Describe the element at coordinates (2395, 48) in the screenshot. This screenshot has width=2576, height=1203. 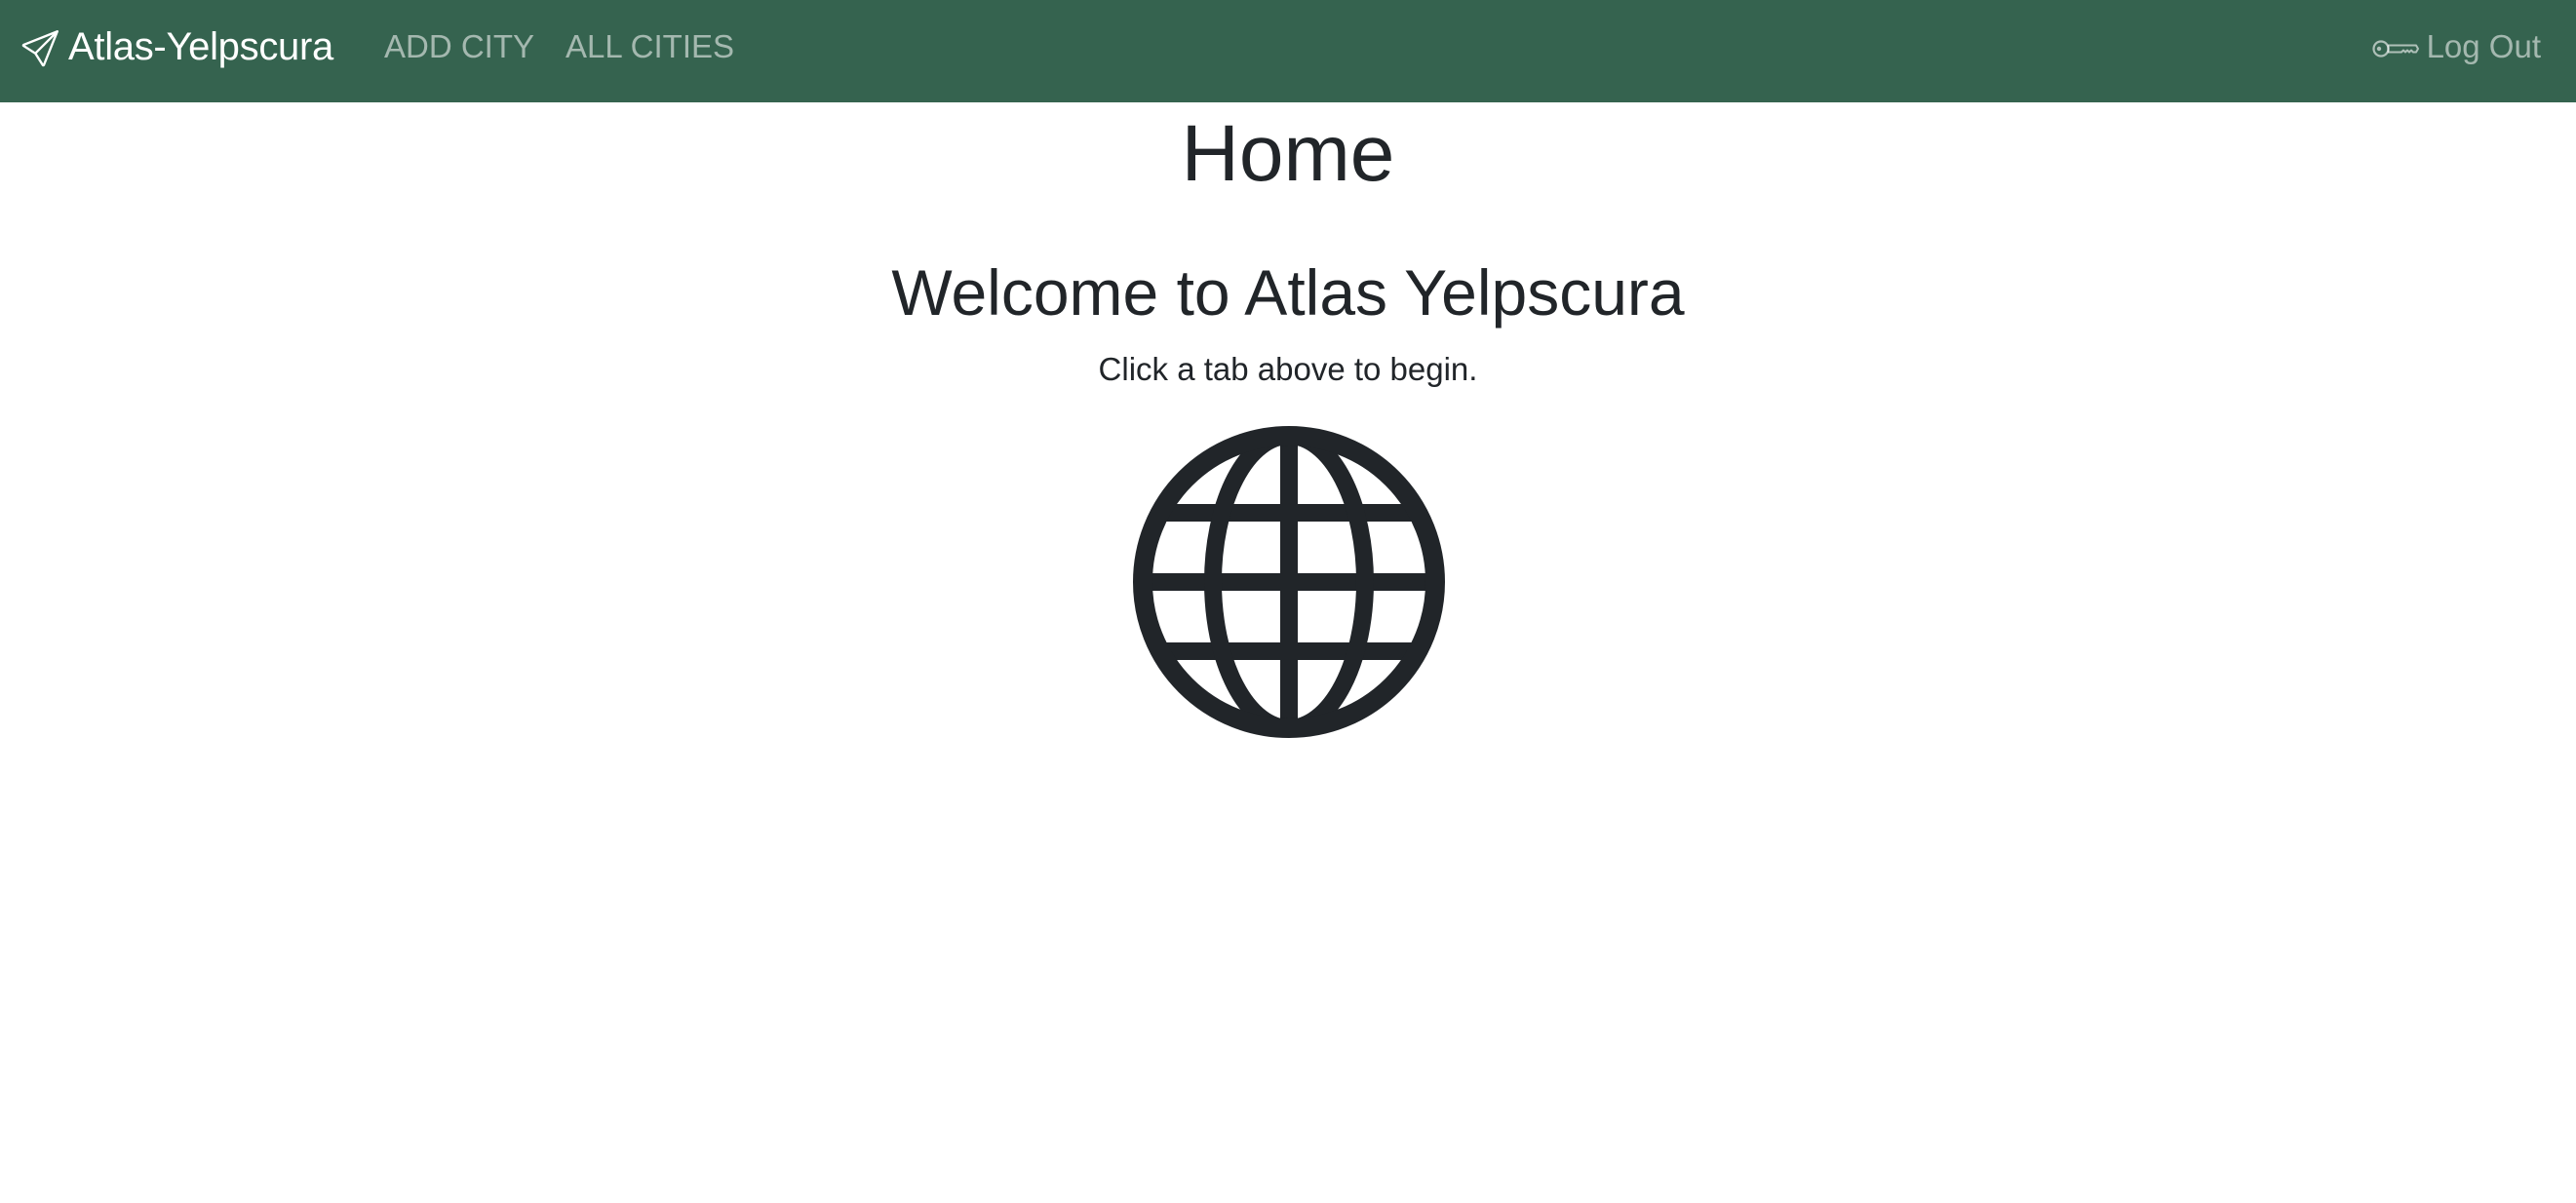
I see `key-icon` at that location.